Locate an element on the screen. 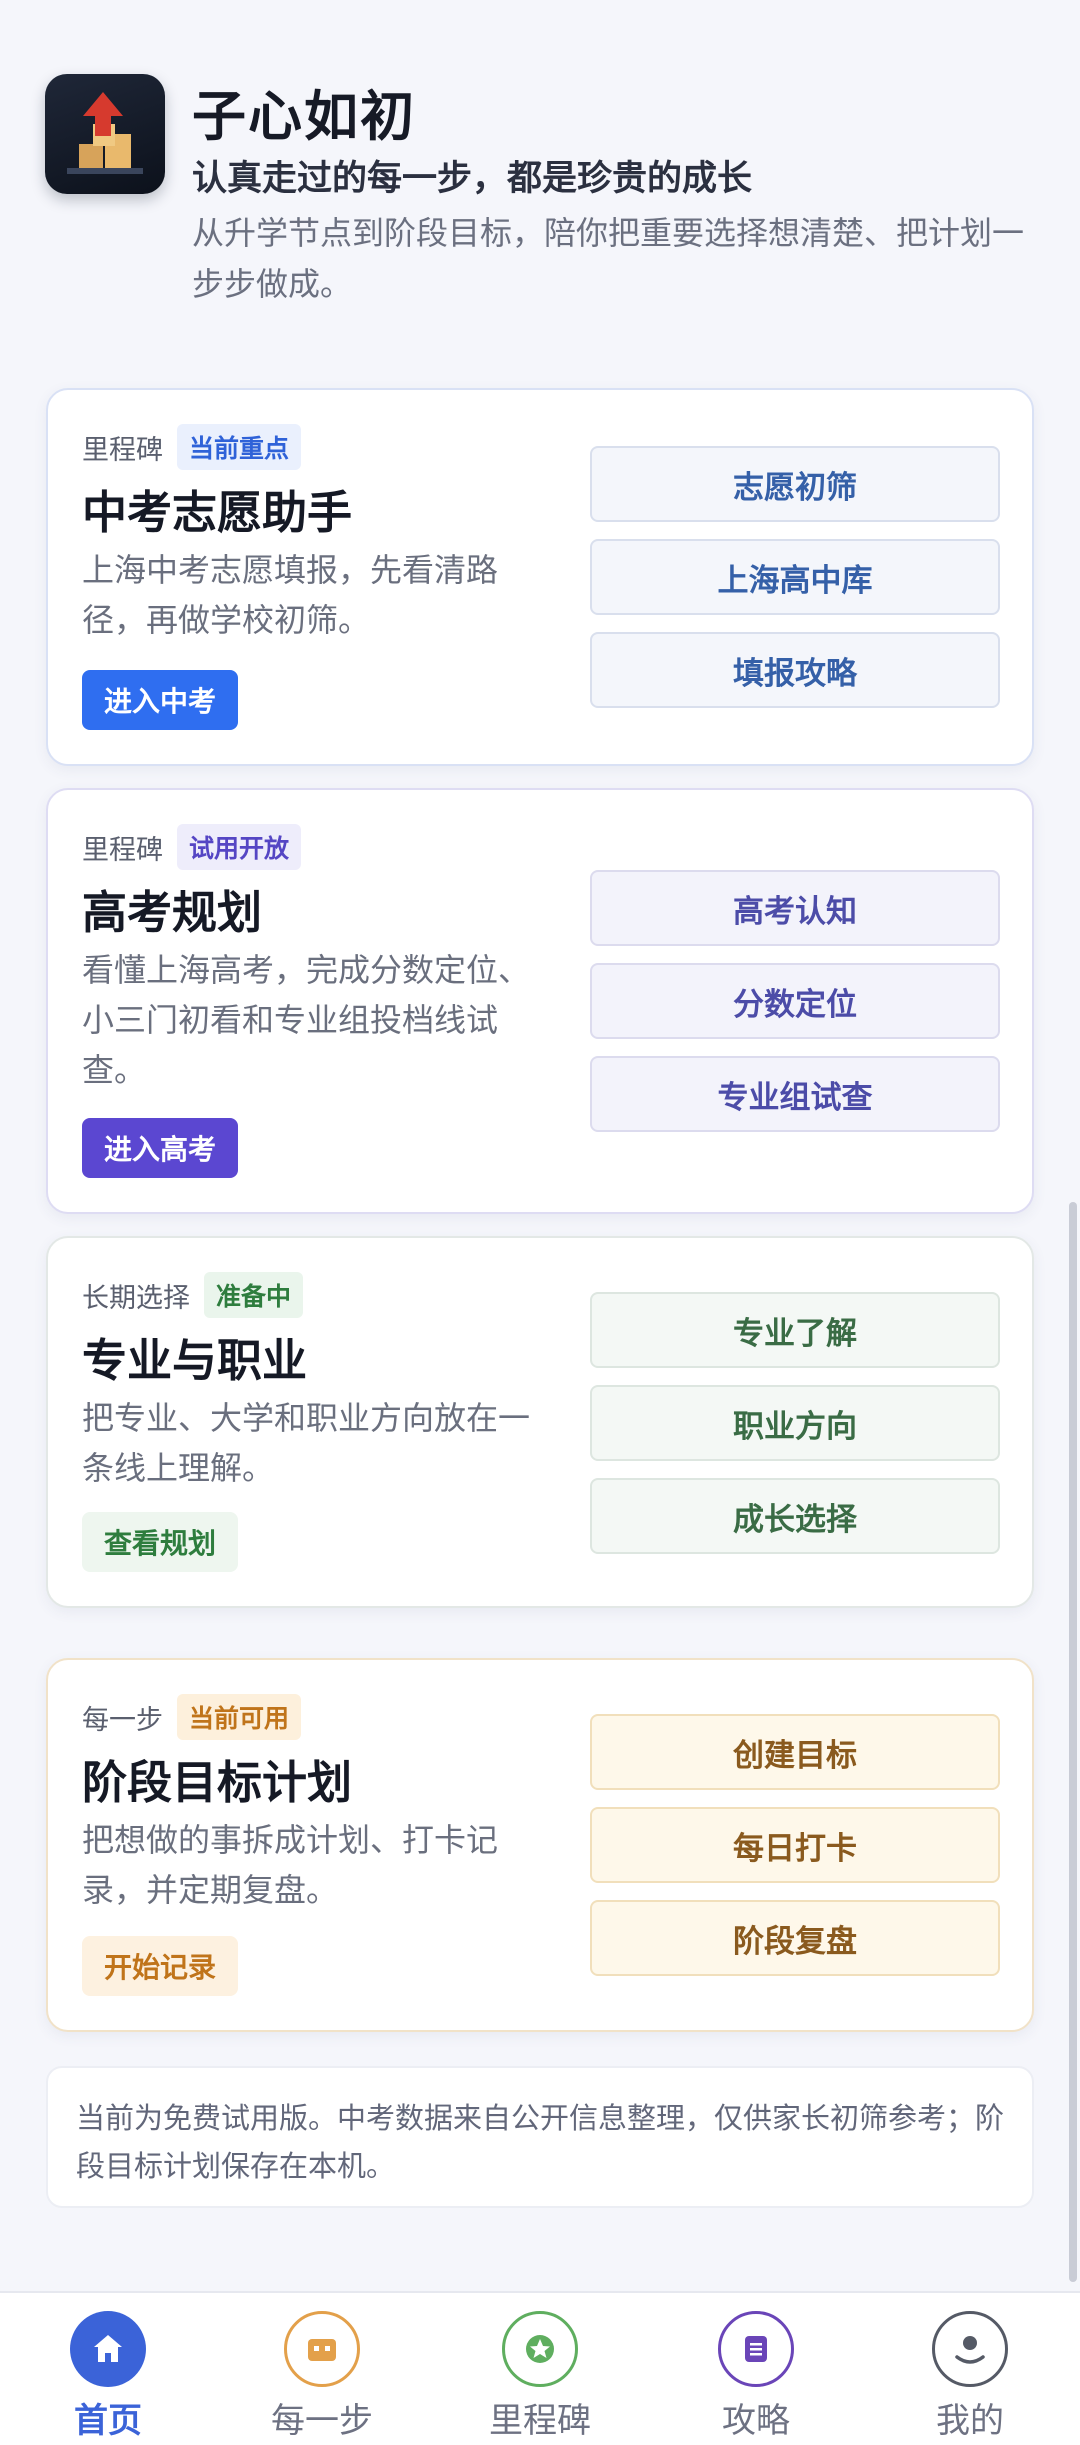 This screenshot has width=1080, height=2445. card-description: 把想做的事拆成计划、打卡记录，并定期复盘。 is located at coordinates (290, 1865).